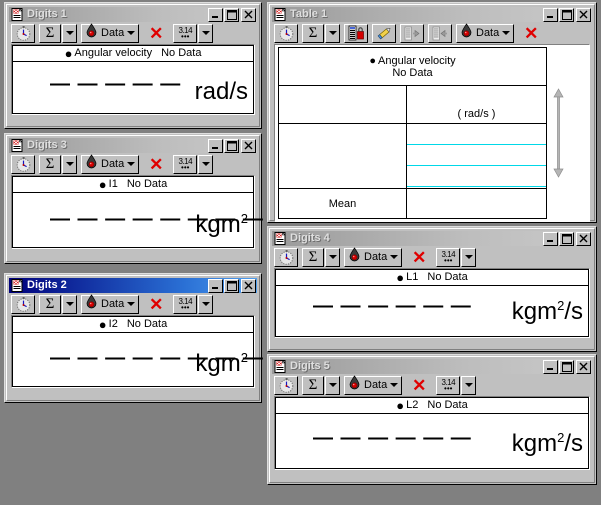  Describe the element at coordinates (354, 385) in the screenshot. I see `probe-icon` at that location.